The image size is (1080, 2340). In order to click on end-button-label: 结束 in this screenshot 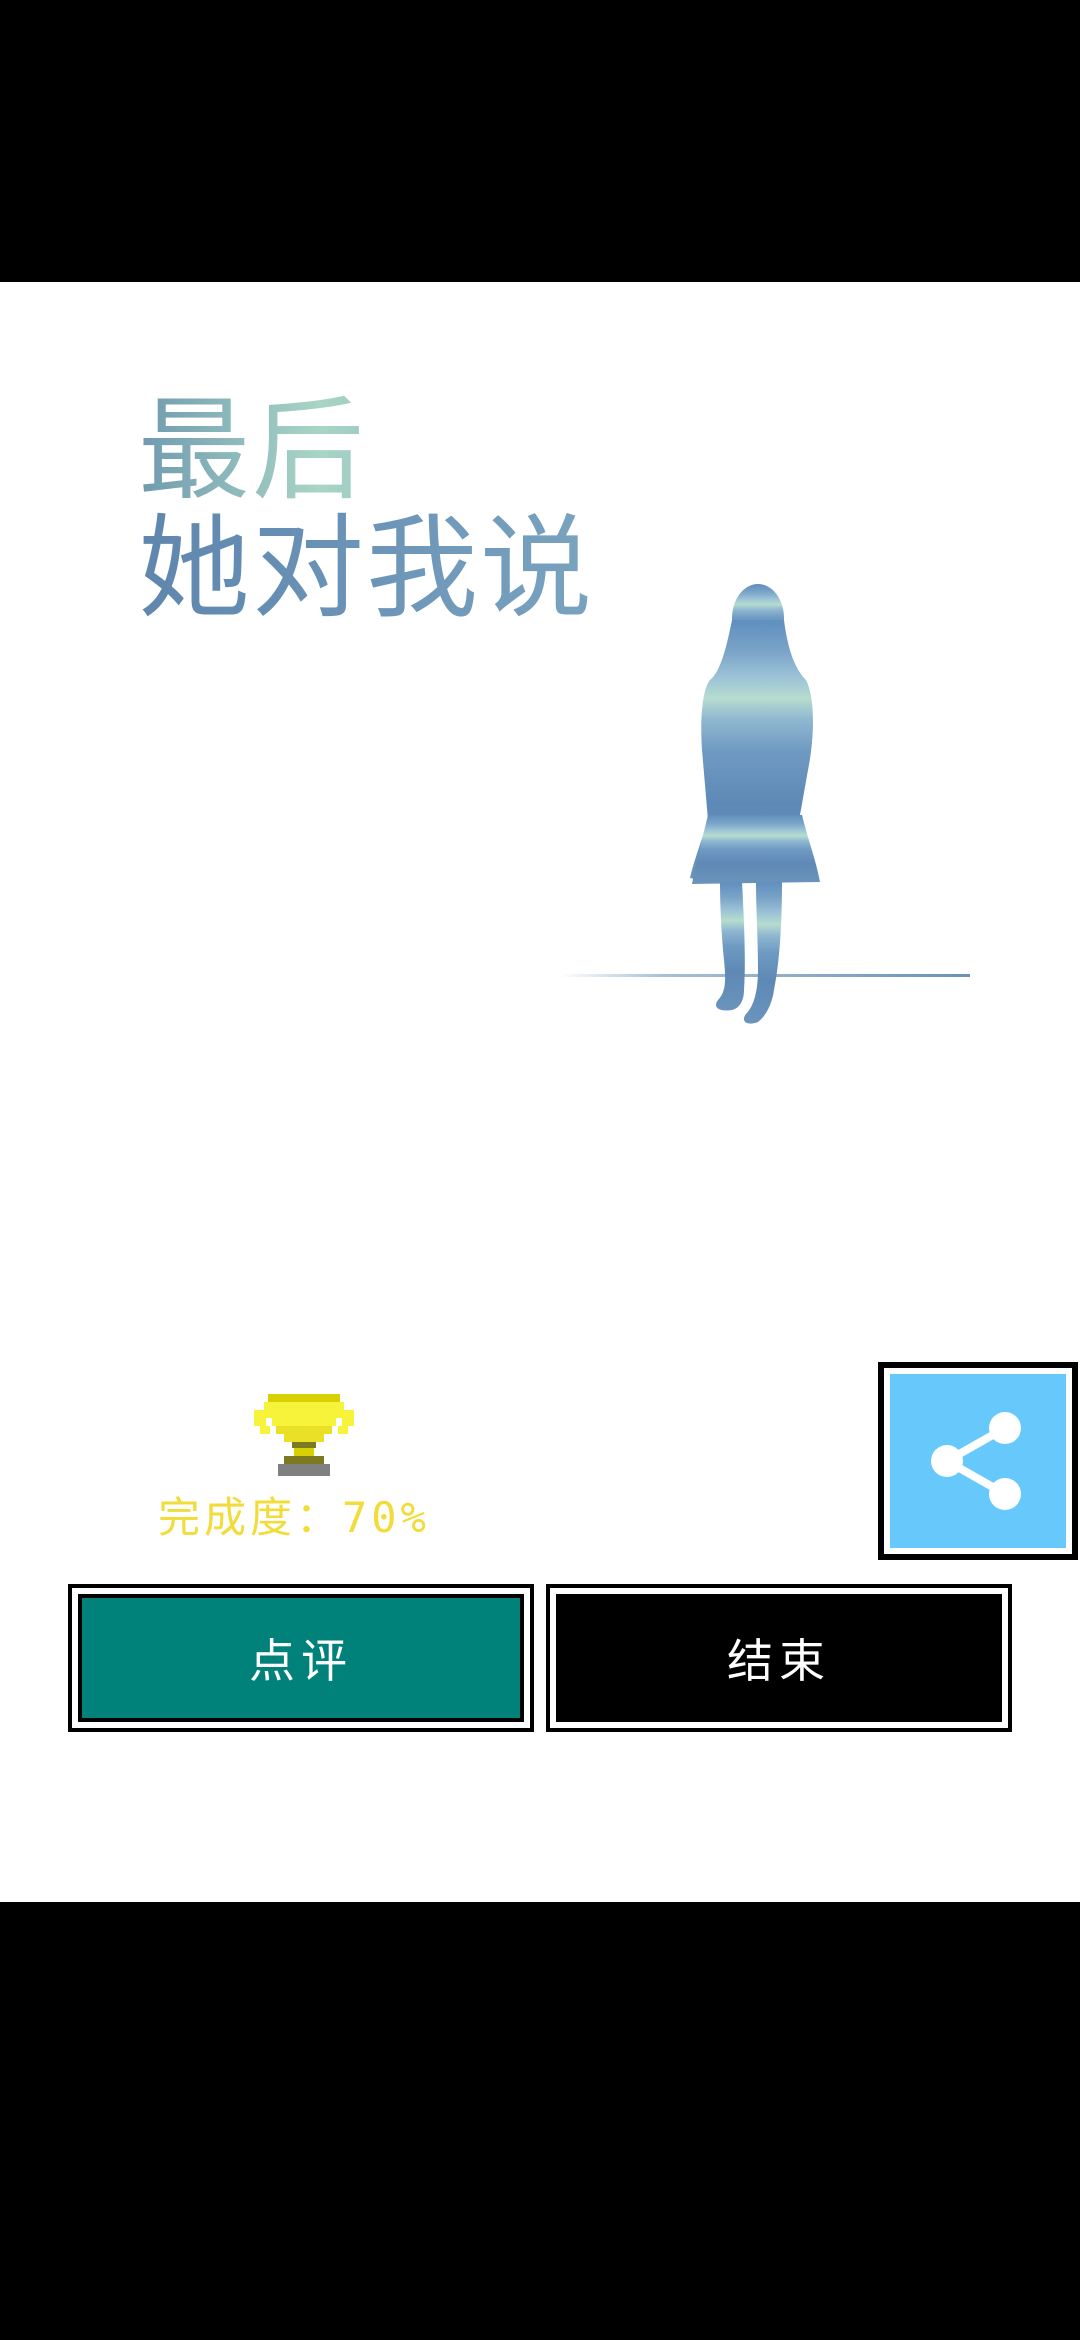, I will do `click(779, 1658)`.